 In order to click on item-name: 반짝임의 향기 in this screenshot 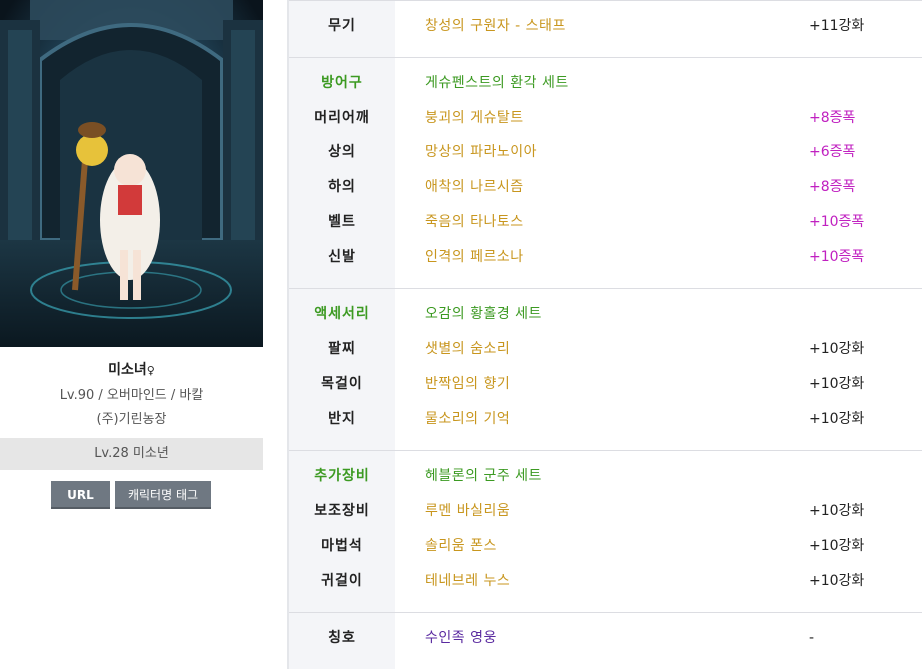, I will do `click(467, 384)`.